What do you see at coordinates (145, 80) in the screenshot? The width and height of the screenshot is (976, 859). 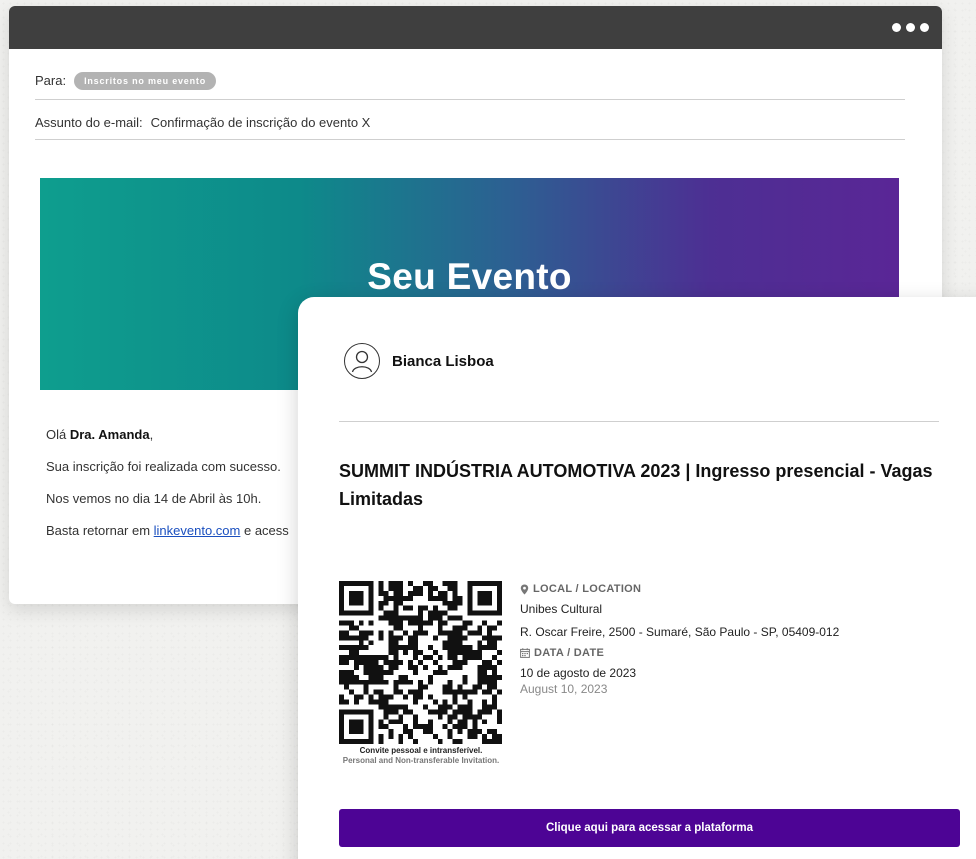 I see `recipient-chip: Inscritos no meu evento` at bounding box center [145, 80].